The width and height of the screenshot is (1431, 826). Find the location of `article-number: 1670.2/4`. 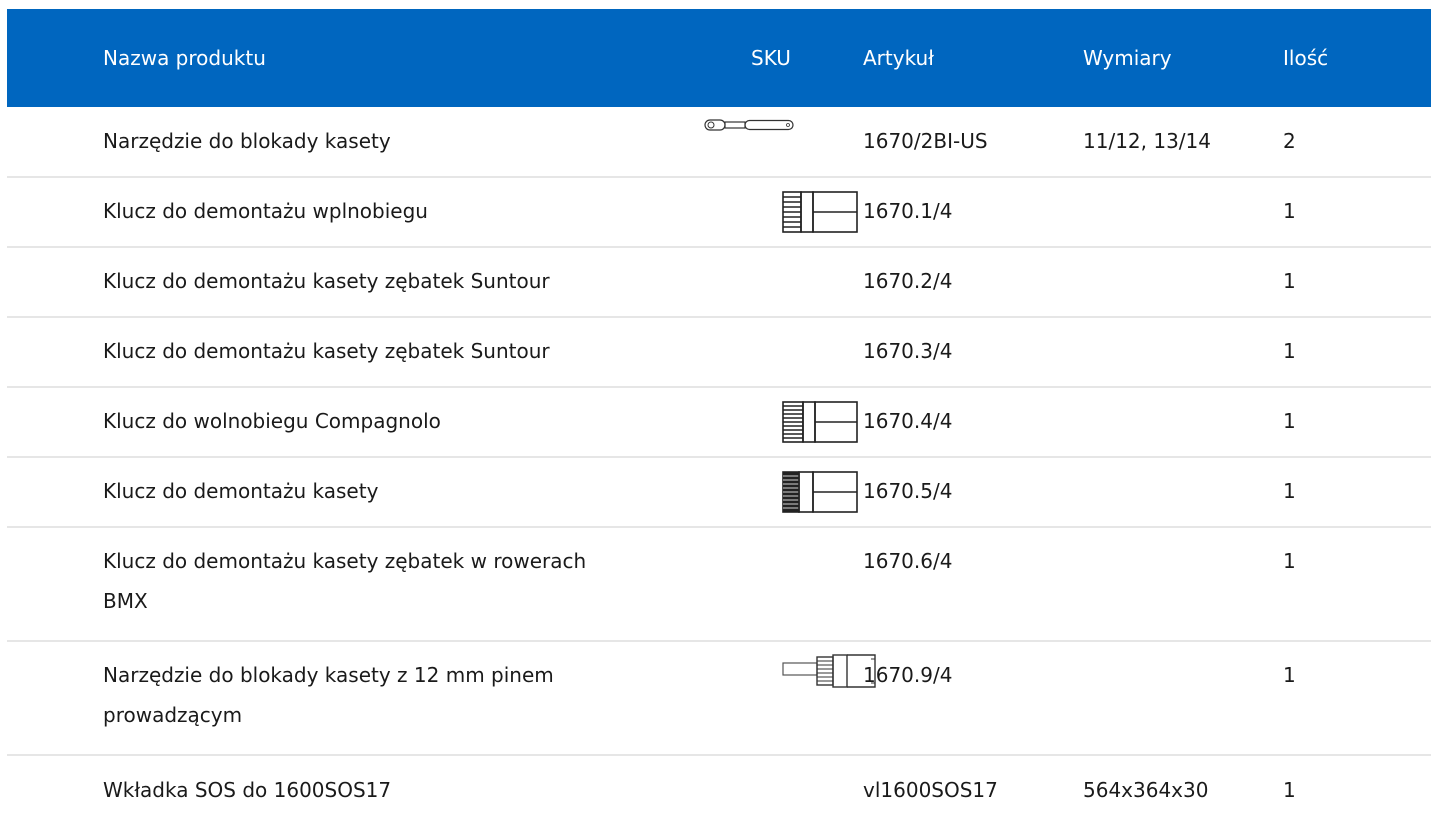

article-number: 1670.2/4 is located at coordinates (908, 281).